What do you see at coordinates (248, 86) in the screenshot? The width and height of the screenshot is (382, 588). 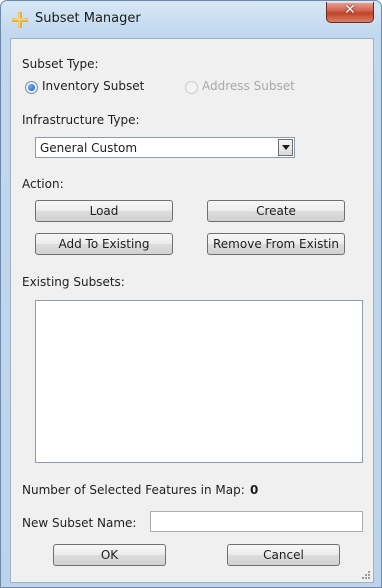 I see `address-subset-label: Address Subset` at bounding box center [248, 86].